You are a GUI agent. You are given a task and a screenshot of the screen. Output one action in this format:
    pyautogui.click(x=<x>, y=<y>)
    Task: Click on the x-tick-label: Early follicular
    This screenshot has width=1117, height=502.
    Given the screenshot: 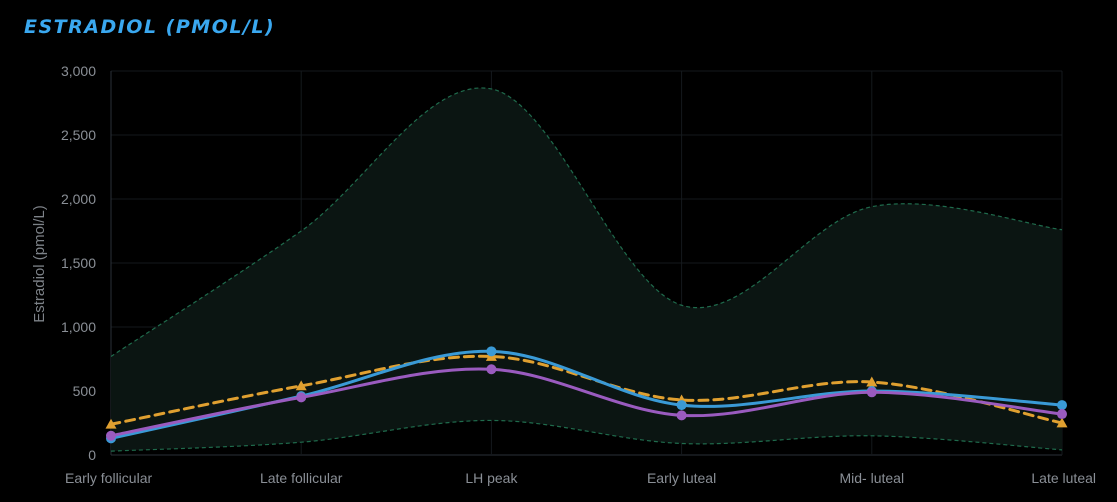 What is the action you would take?
    pyautogui.click(x=108, y=478)
    